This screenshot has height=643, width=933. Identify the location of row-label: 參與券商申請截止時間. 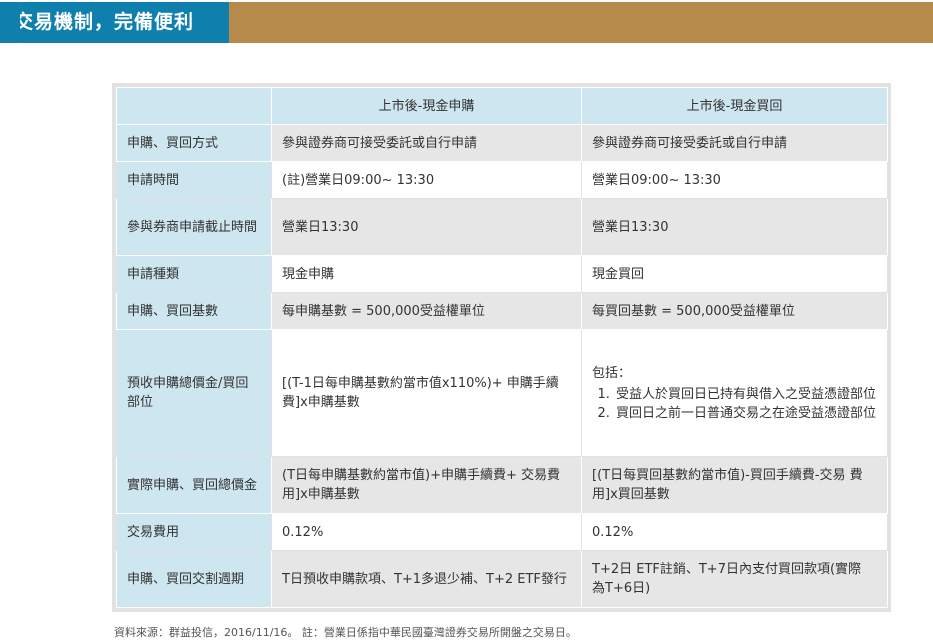
(194, 227).